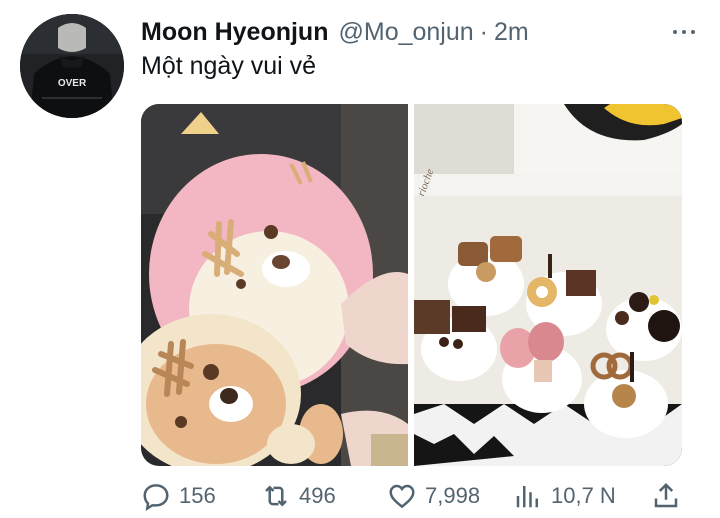  I want to click on avatar: OVER, so click(72, 66).